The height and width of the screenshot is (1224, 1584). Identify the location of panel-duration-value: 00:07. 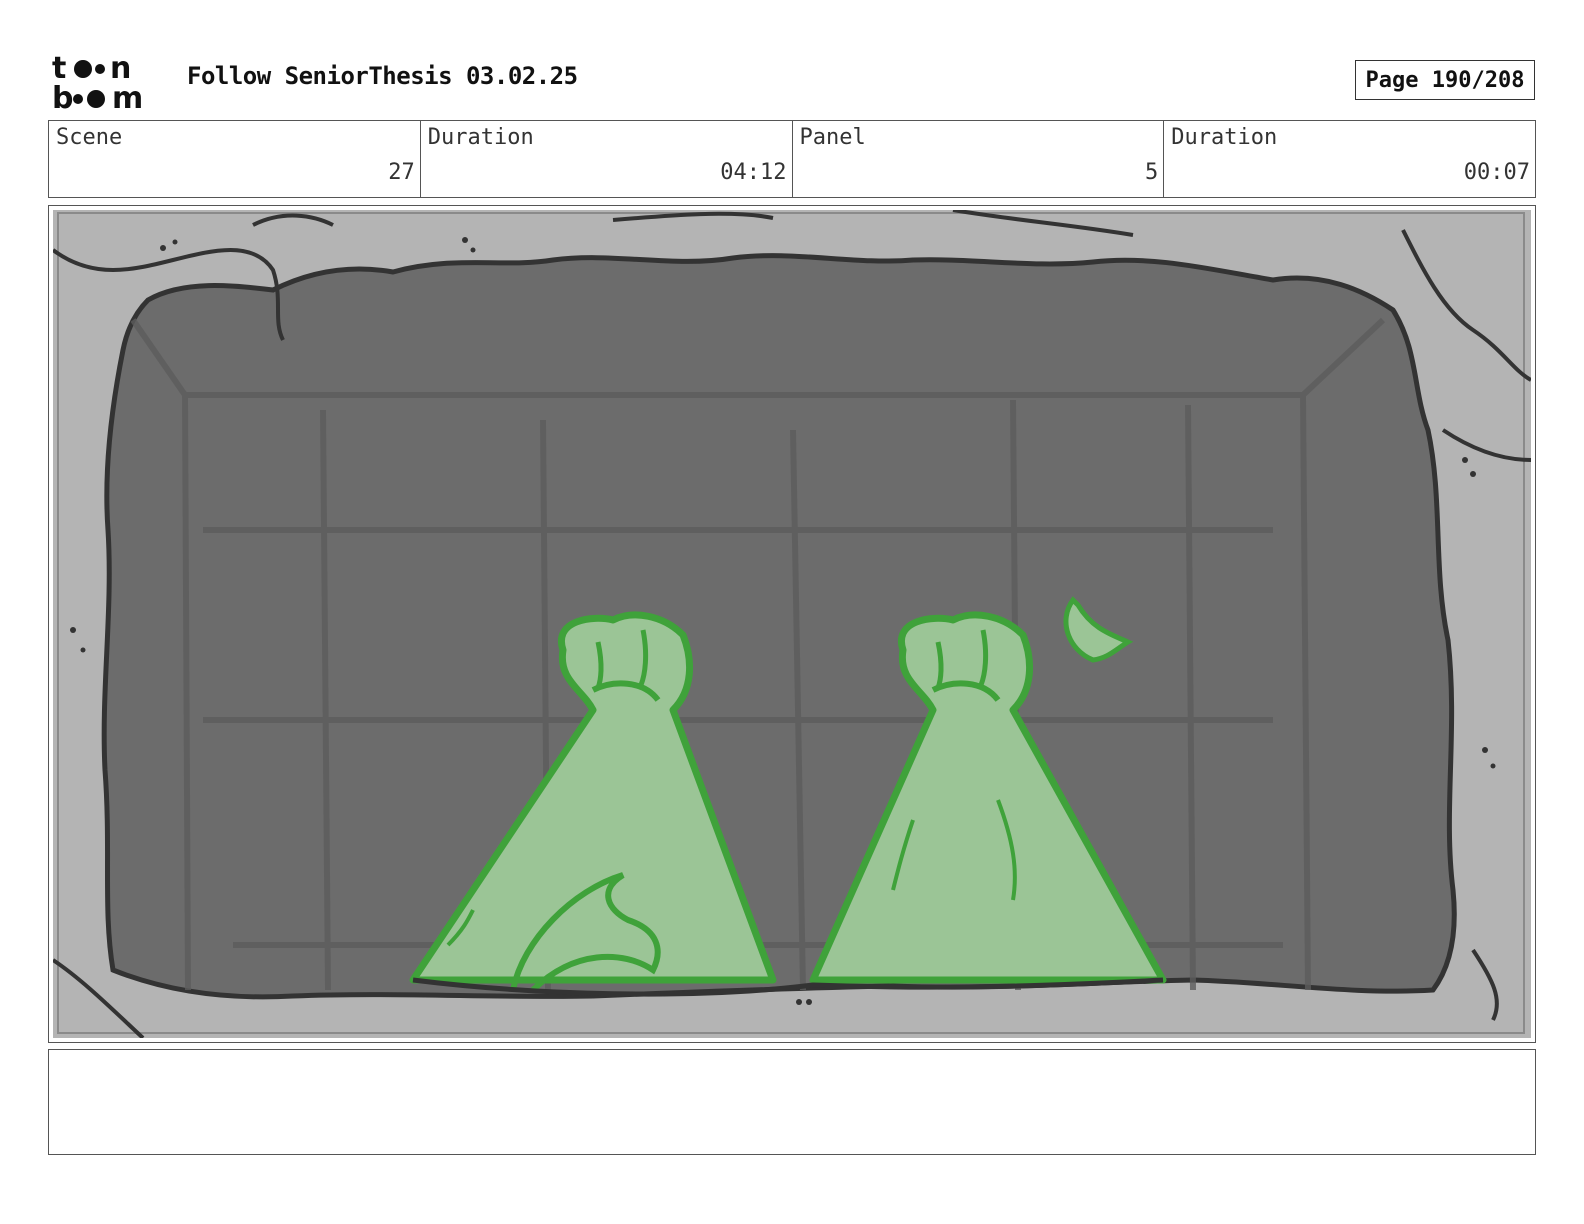
(1496, 172).